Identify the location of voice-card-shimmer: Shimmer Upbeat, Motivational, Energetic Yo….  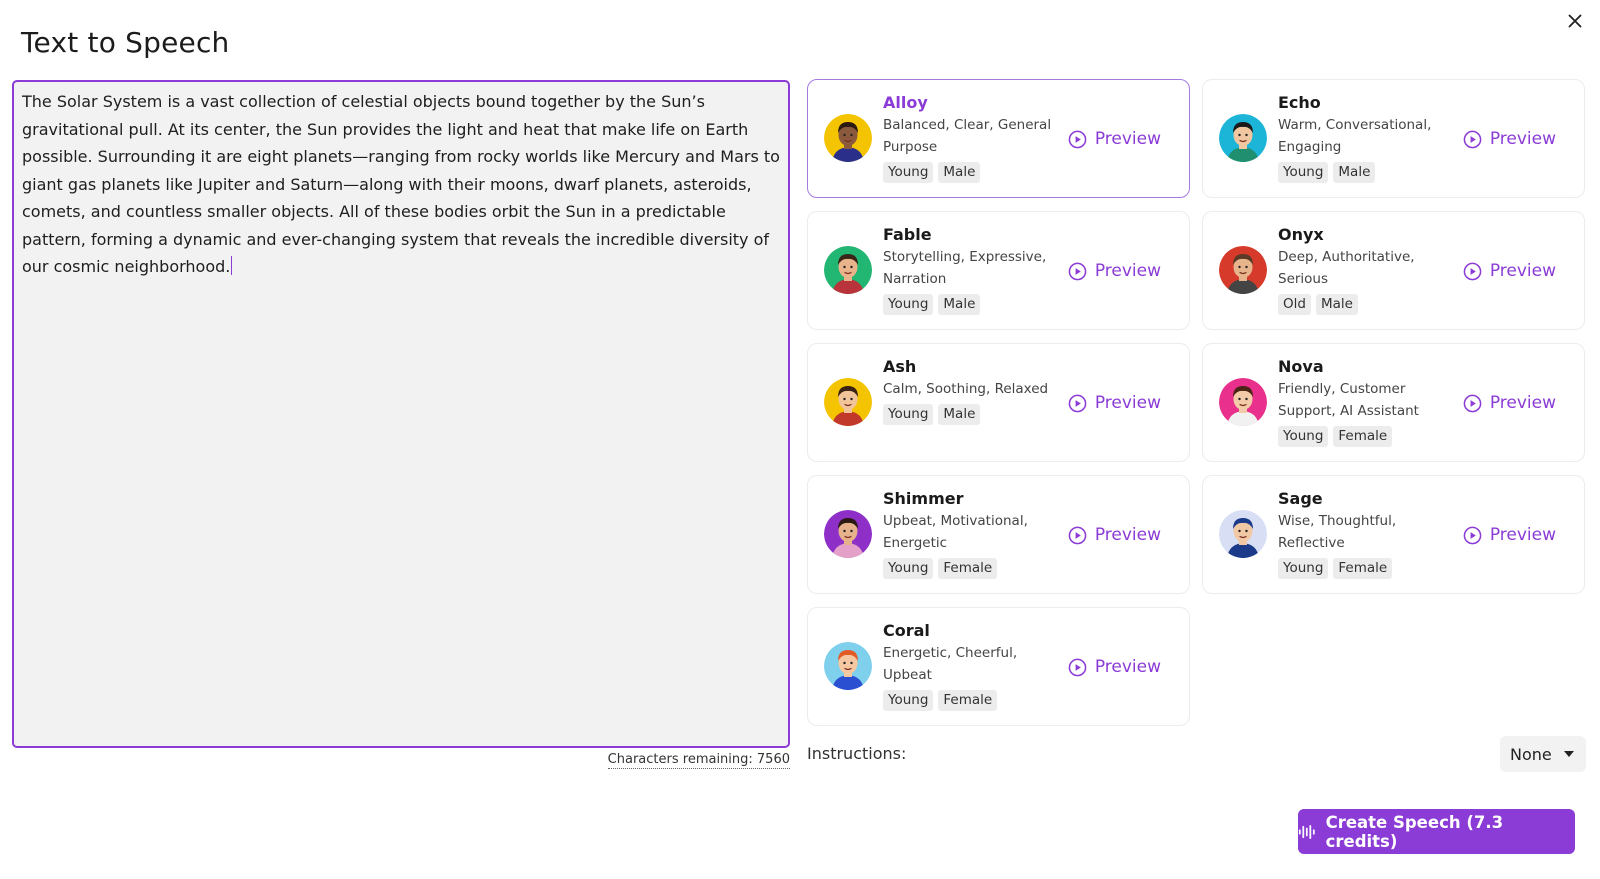
(998, 534).